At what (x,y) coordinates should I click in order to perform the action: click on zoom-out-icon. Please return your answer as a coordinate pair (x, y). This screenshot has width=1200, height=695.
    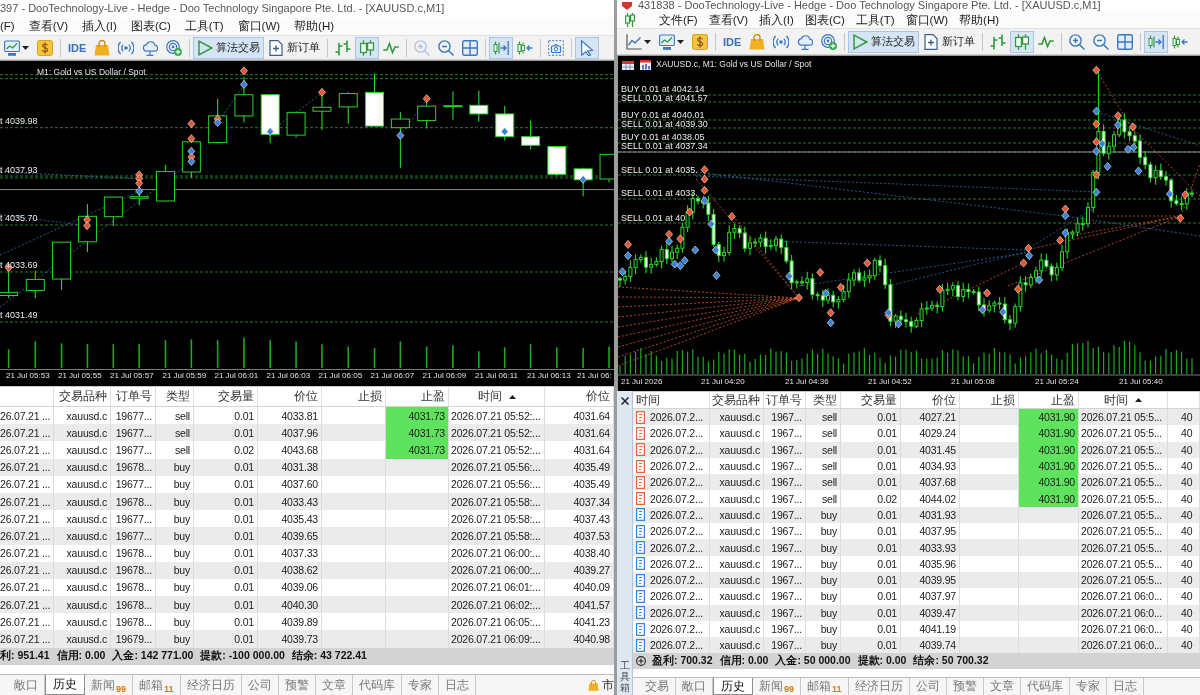
    Looking at the image, I should click on (446, 47).